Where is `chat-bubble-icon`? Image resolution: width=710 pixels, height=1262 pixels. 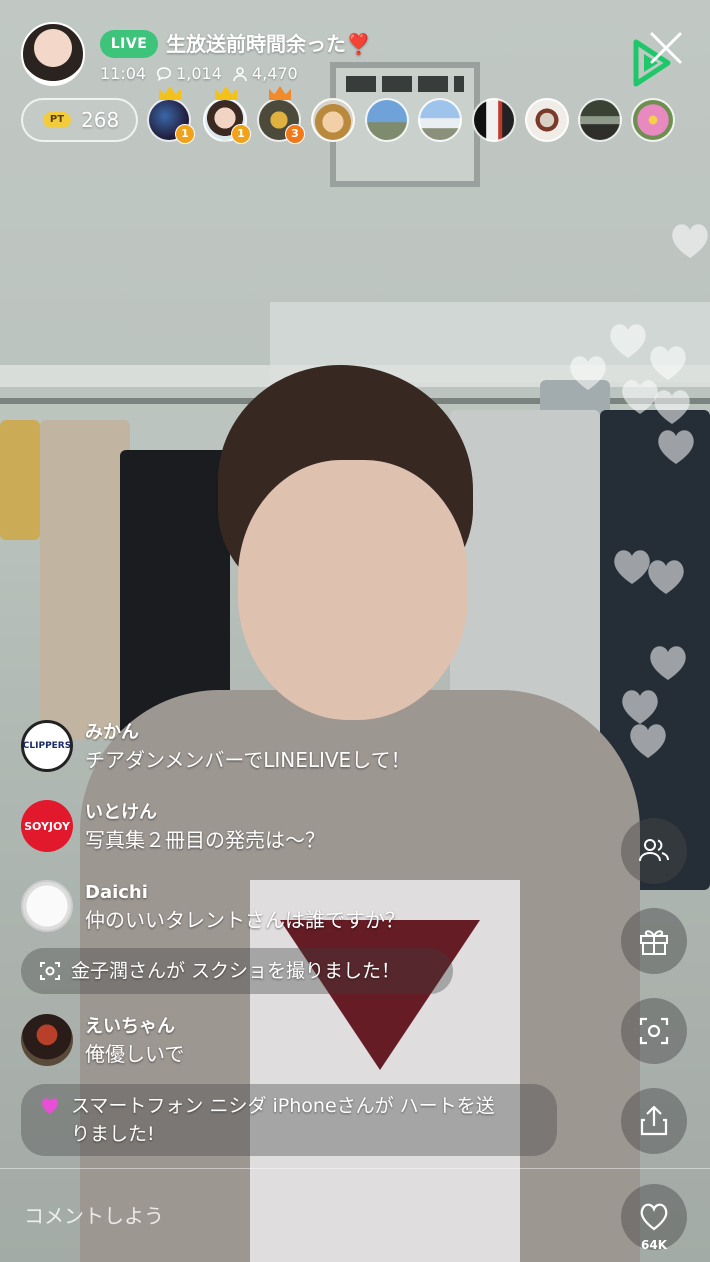
chat-bubble-icon is located at coordinates (164, 74).